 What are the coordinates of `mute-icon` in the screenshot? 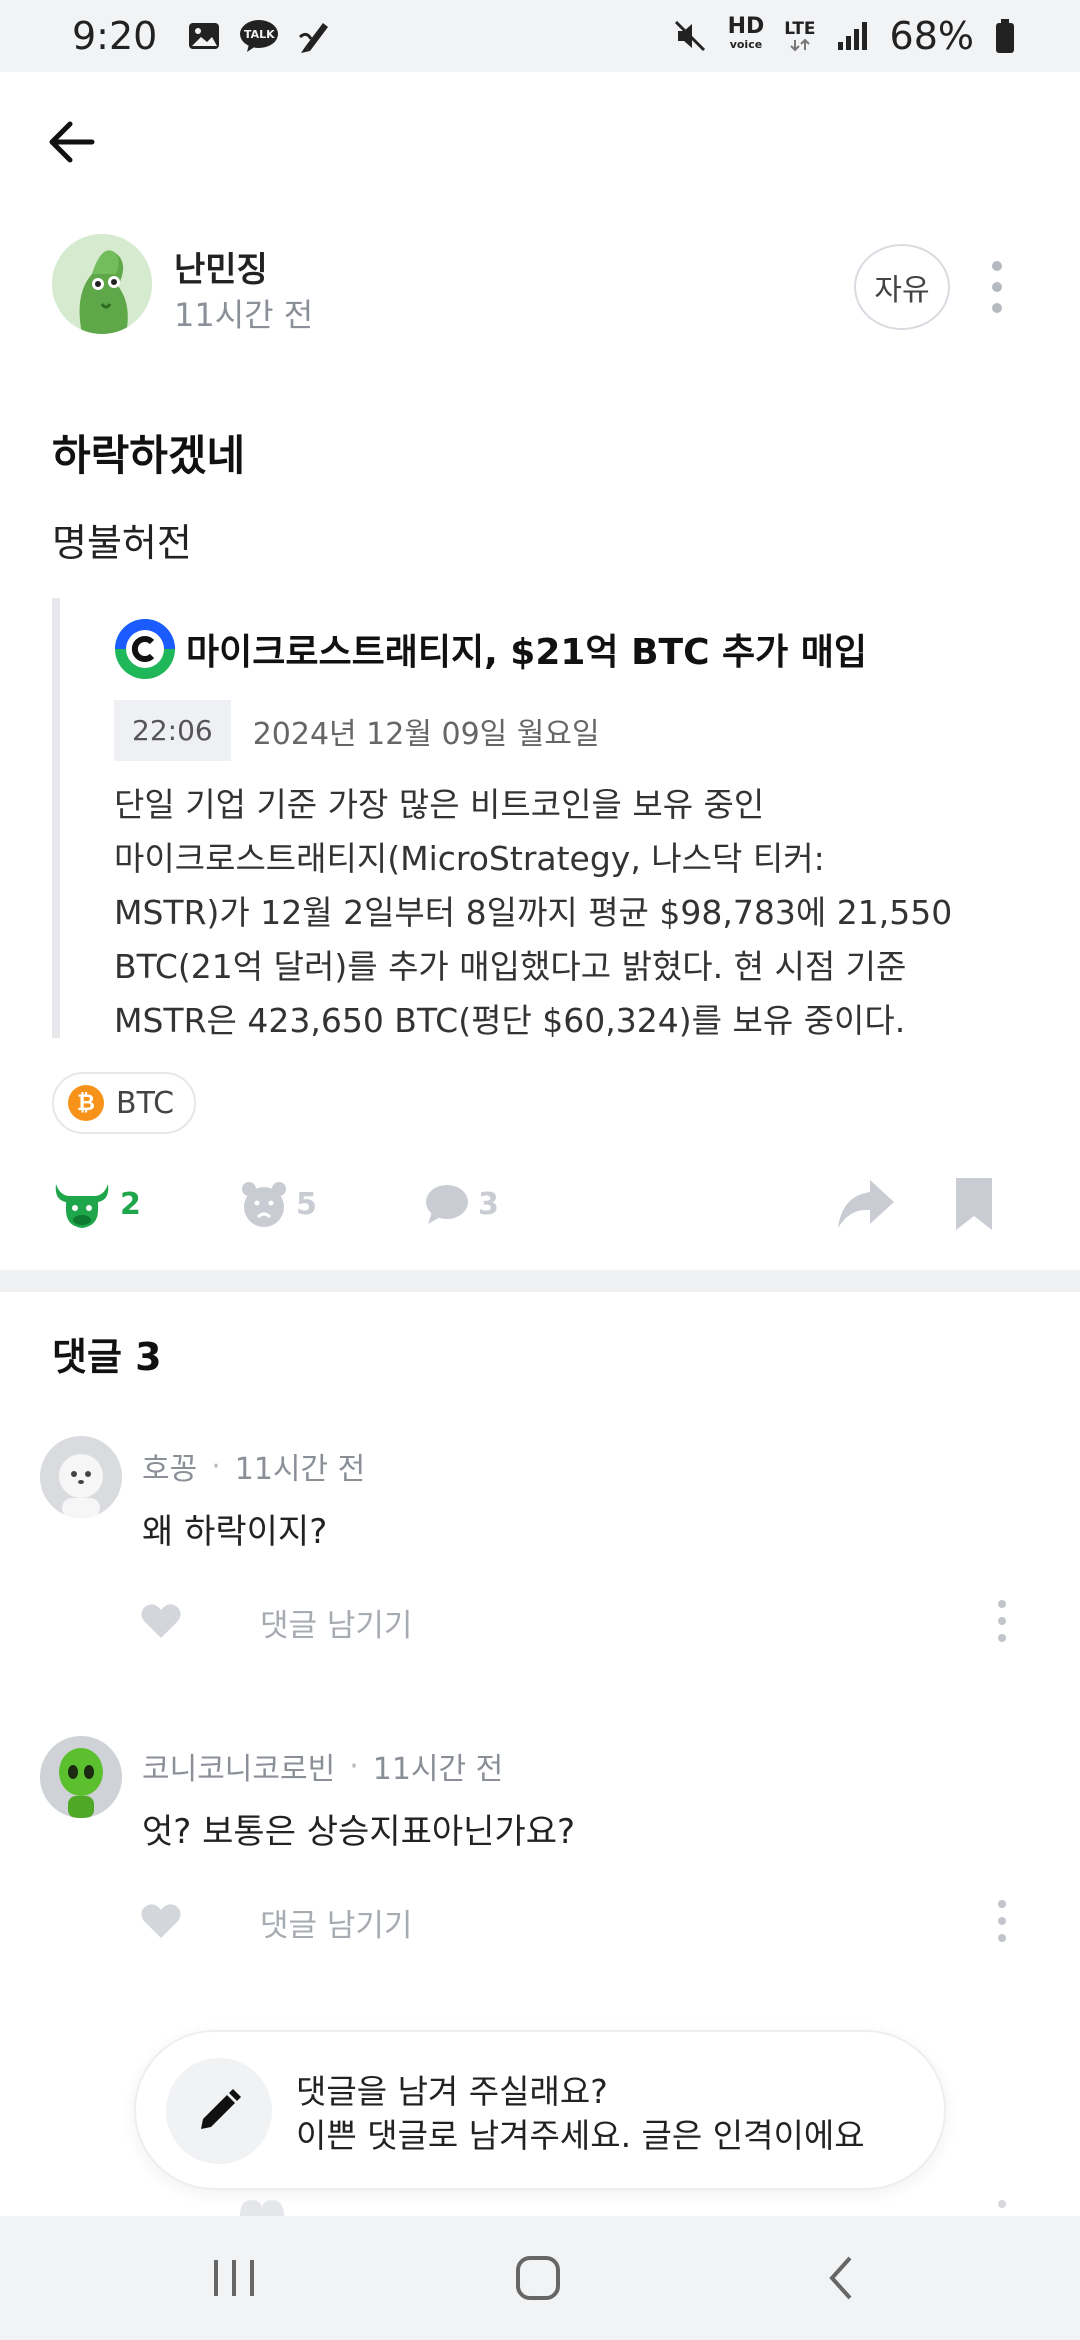 It's located at (690, 36).